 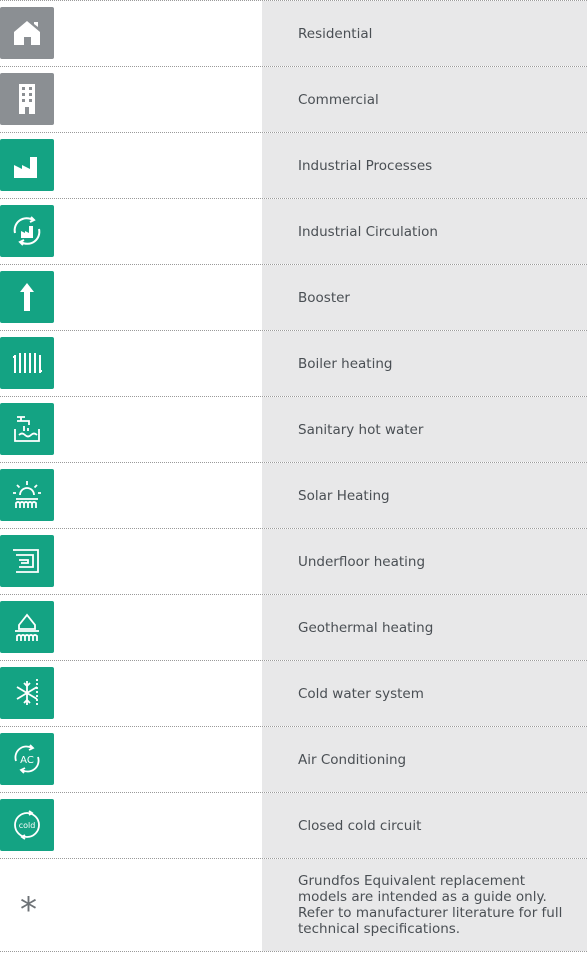 I want to click on legend-label: Cold water system, so click(x=424, y=693).